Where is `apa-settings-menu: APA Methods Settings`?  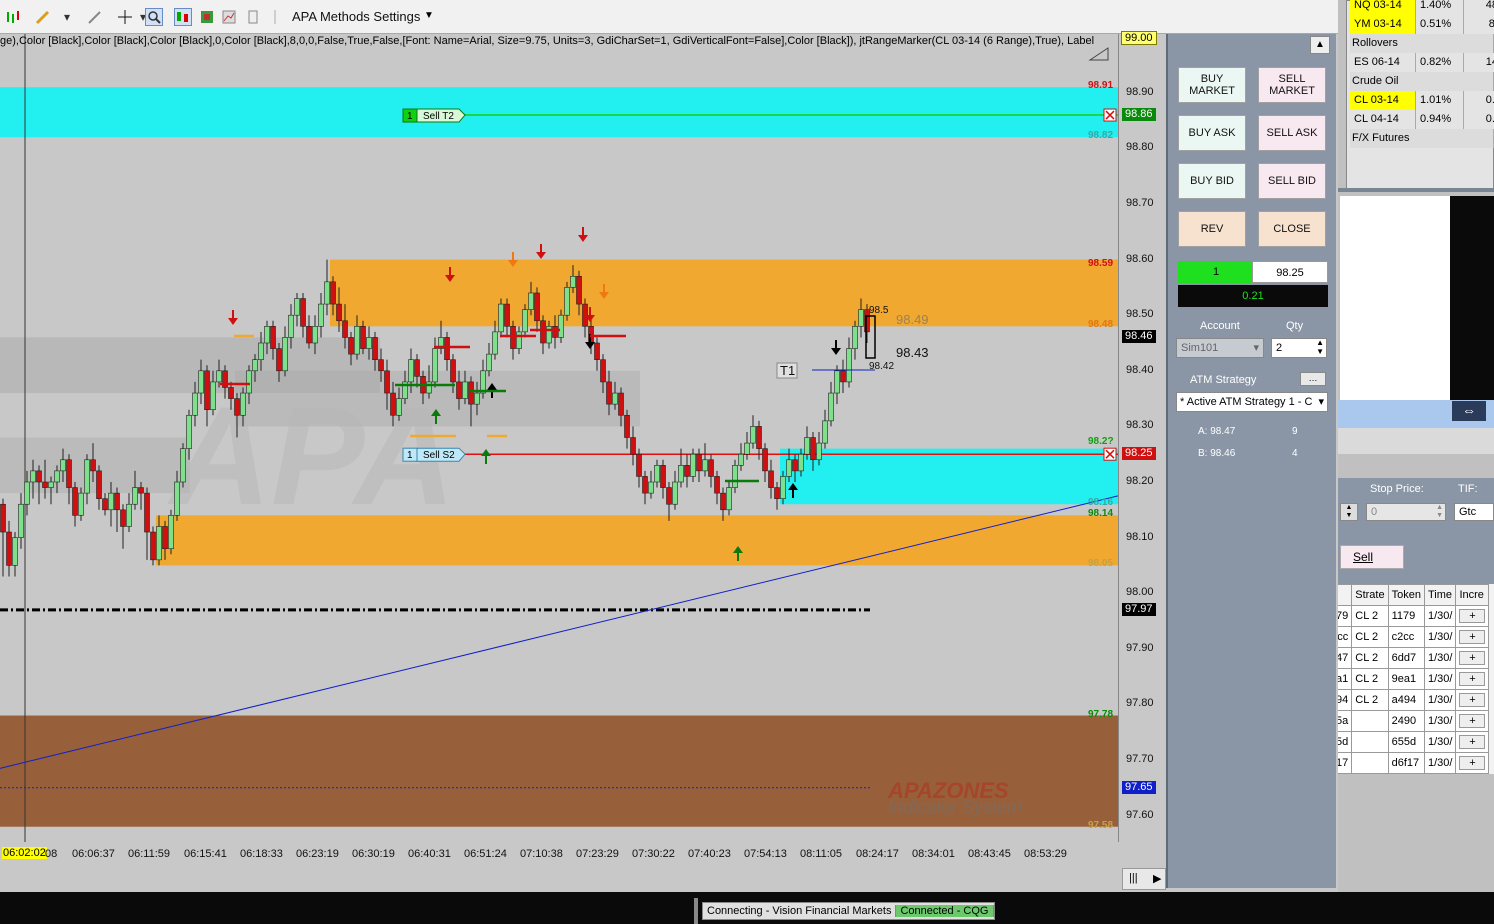
apa-settings-menu: APA Methods Settings is located at coordinates (356, 16).